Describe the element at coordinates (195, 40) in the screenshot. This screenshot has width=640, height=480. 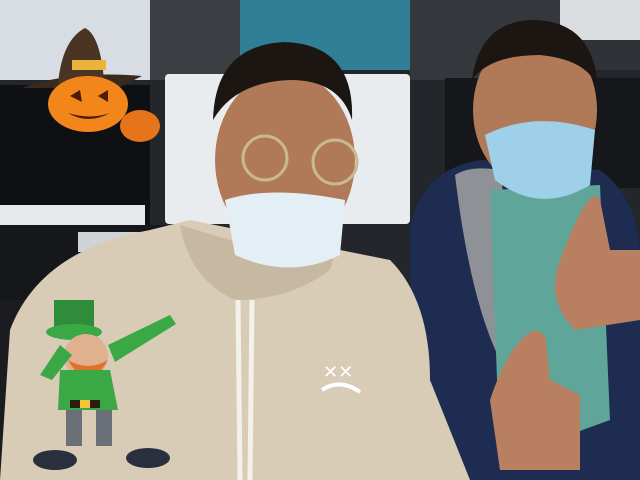
I see `back-wall` at that location.